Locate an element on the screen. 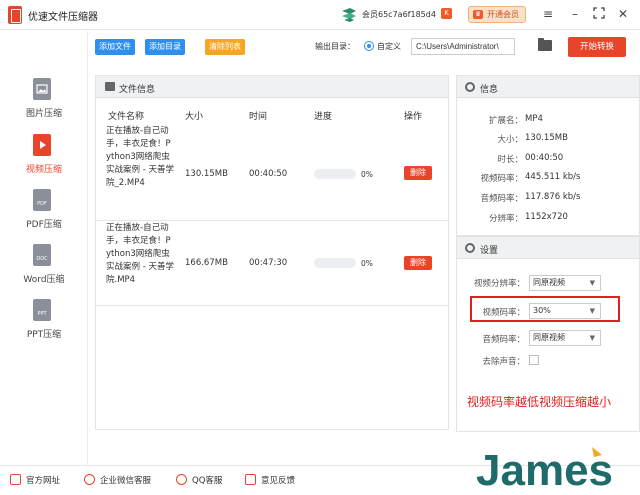 The image size is (640, 495). info-key: 视频码率： is located at coordinates (501, 179).